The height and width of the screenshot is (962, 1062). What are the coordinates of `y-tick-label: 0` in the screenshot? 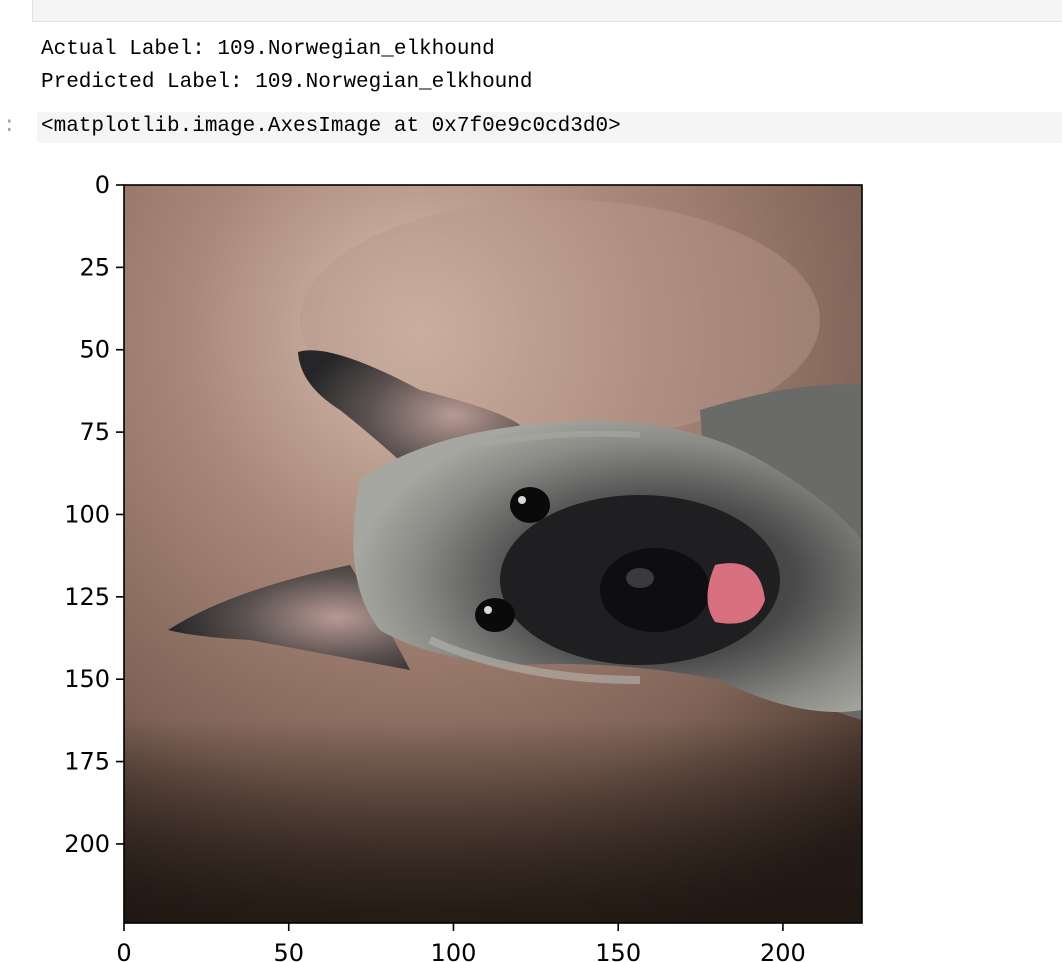 It's located at (102, 185).